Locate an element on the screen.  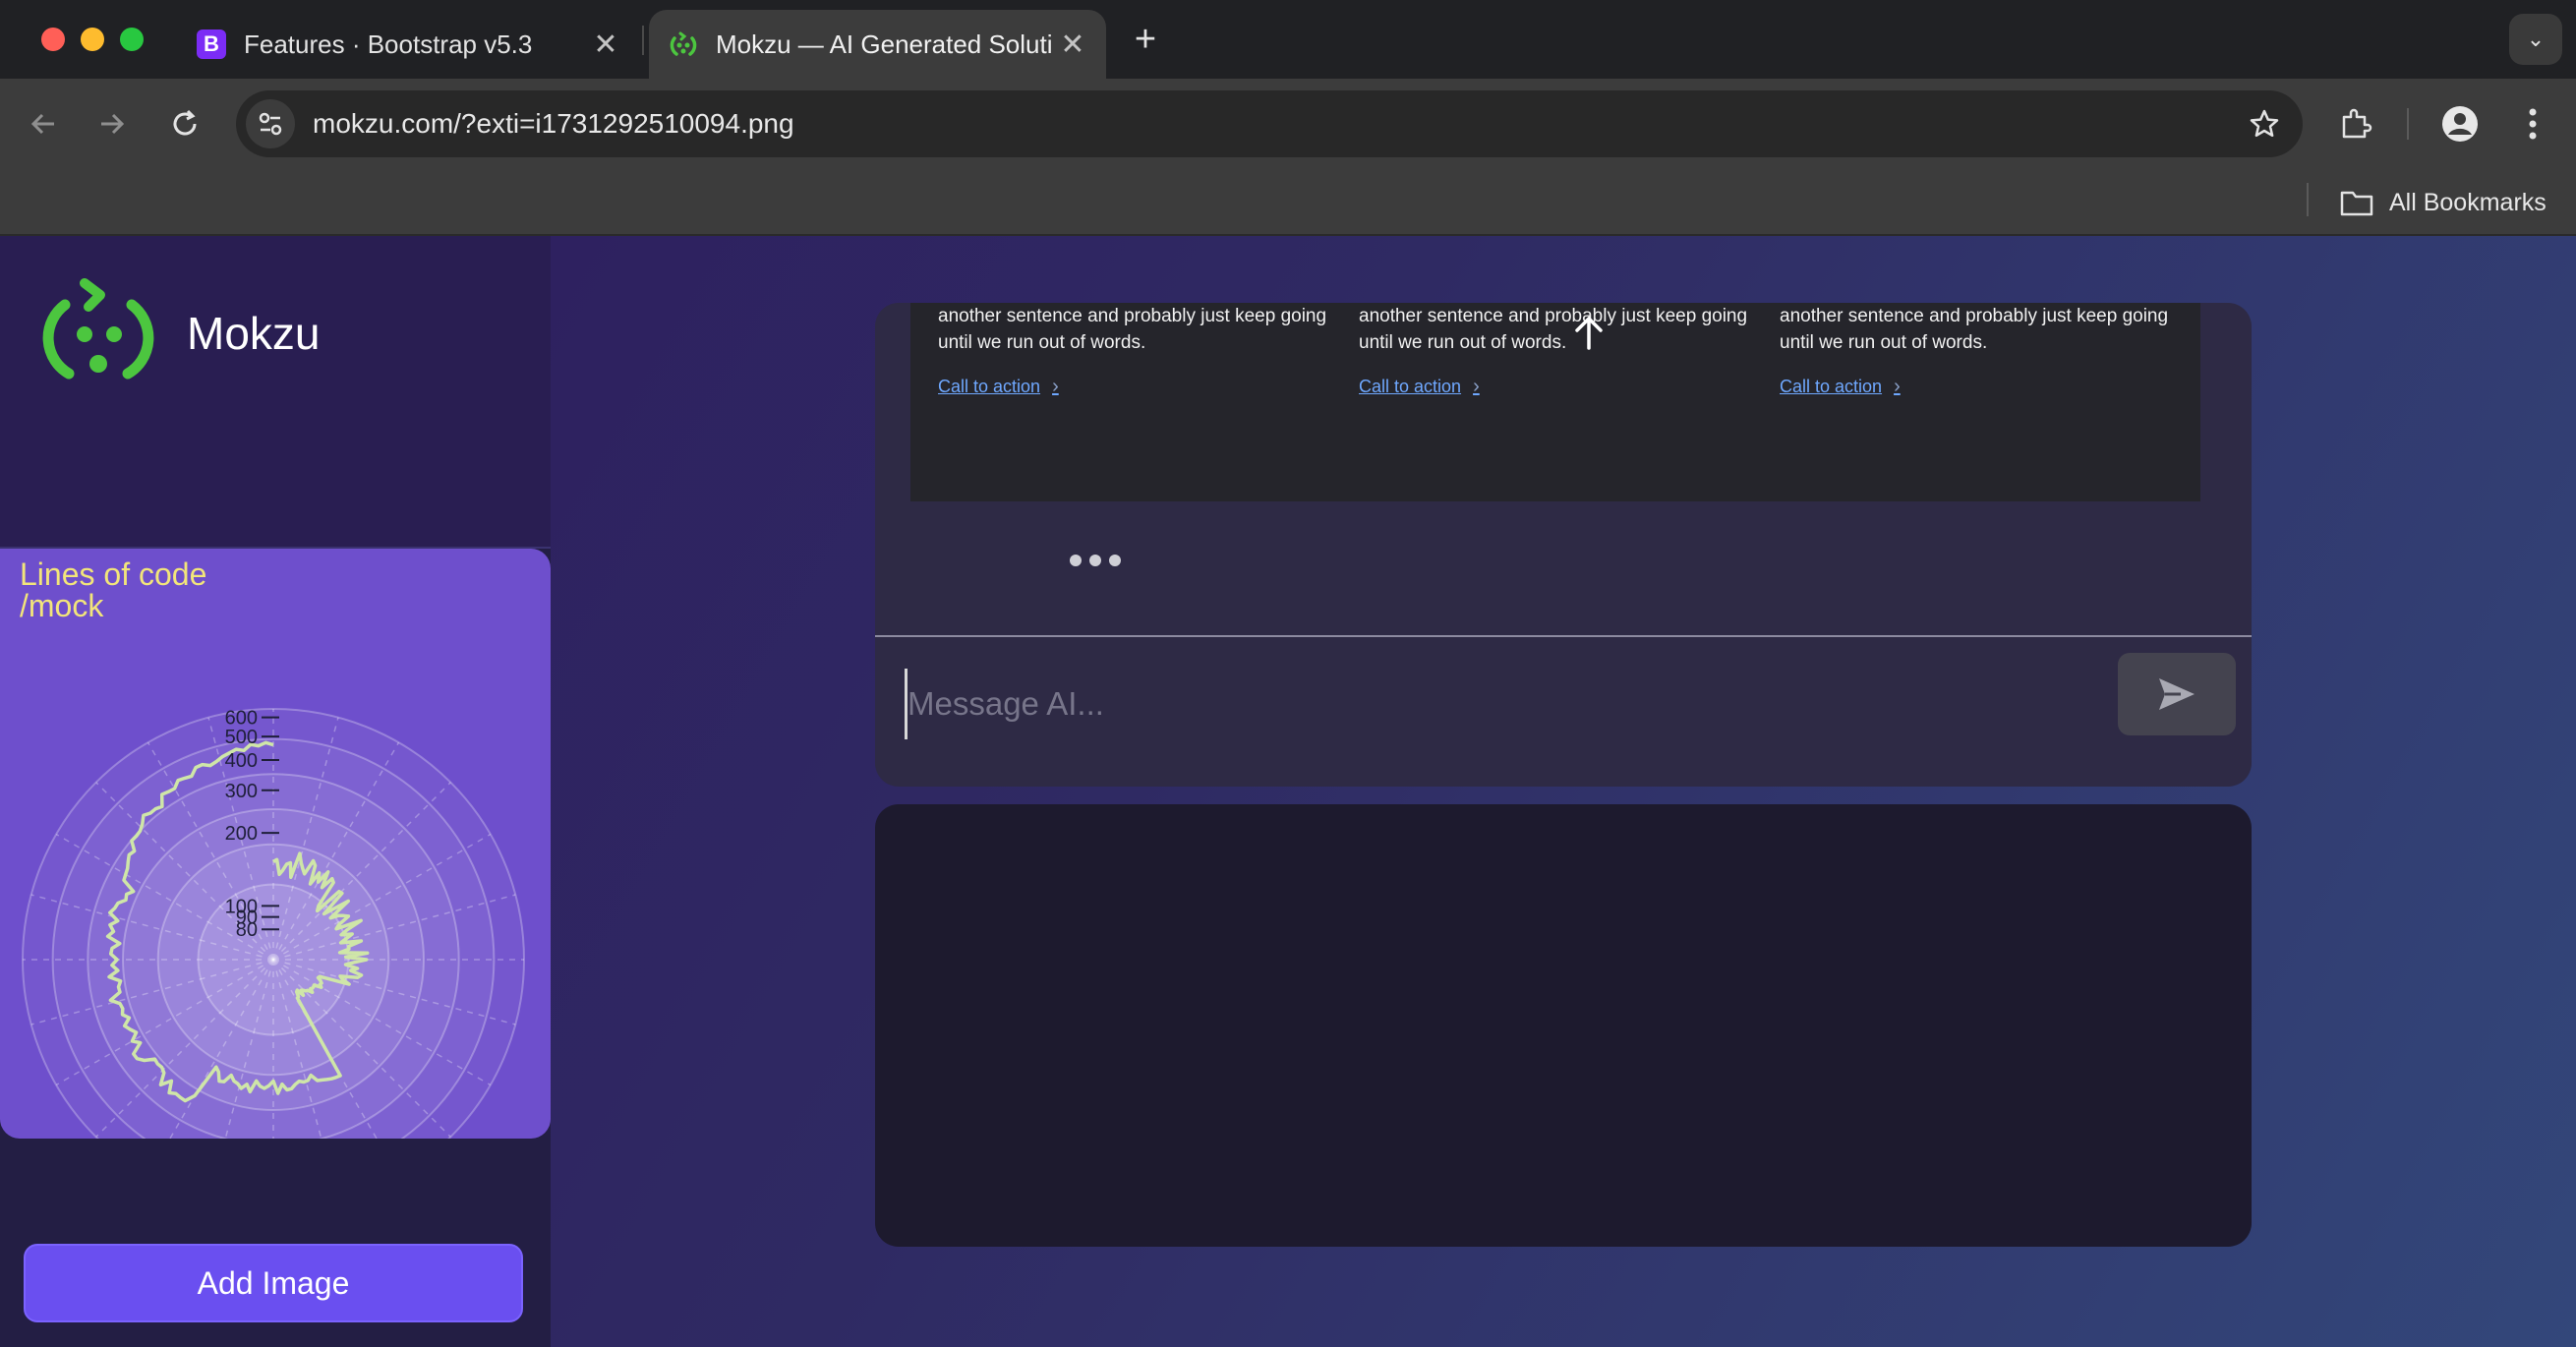
profile-avatar-icon is located at coordinates (2460, 123).